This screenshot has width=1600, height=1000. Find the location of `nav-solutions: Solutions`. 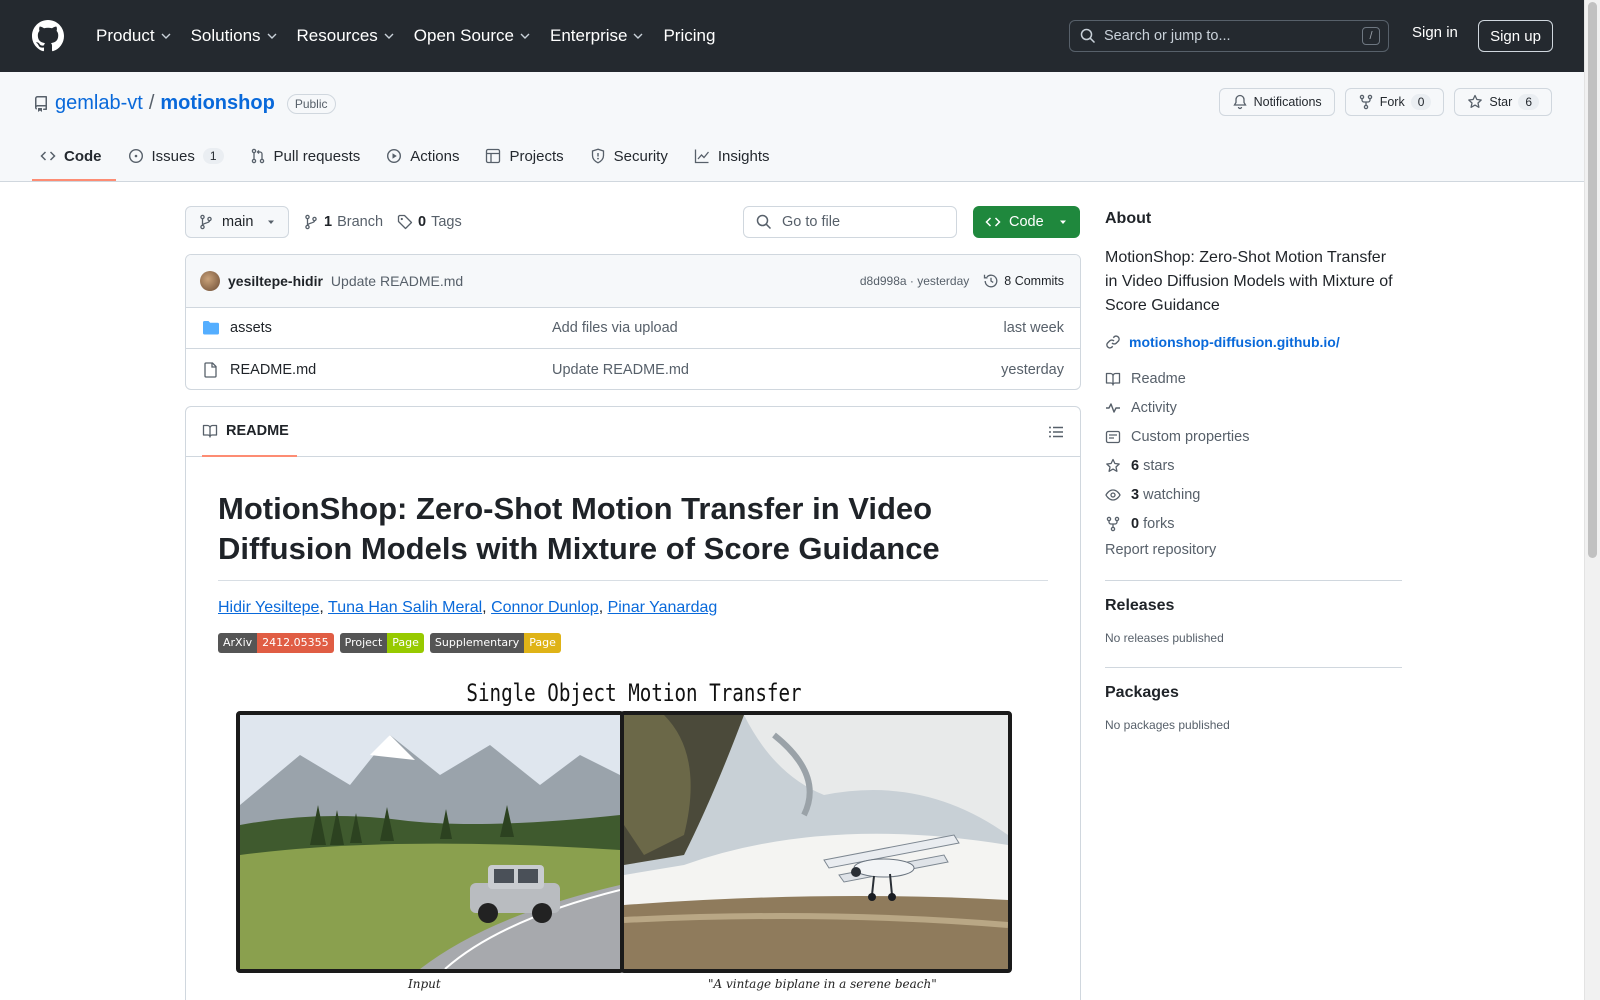

nav-solutions: Solutions is located at coordinates (234, 36).